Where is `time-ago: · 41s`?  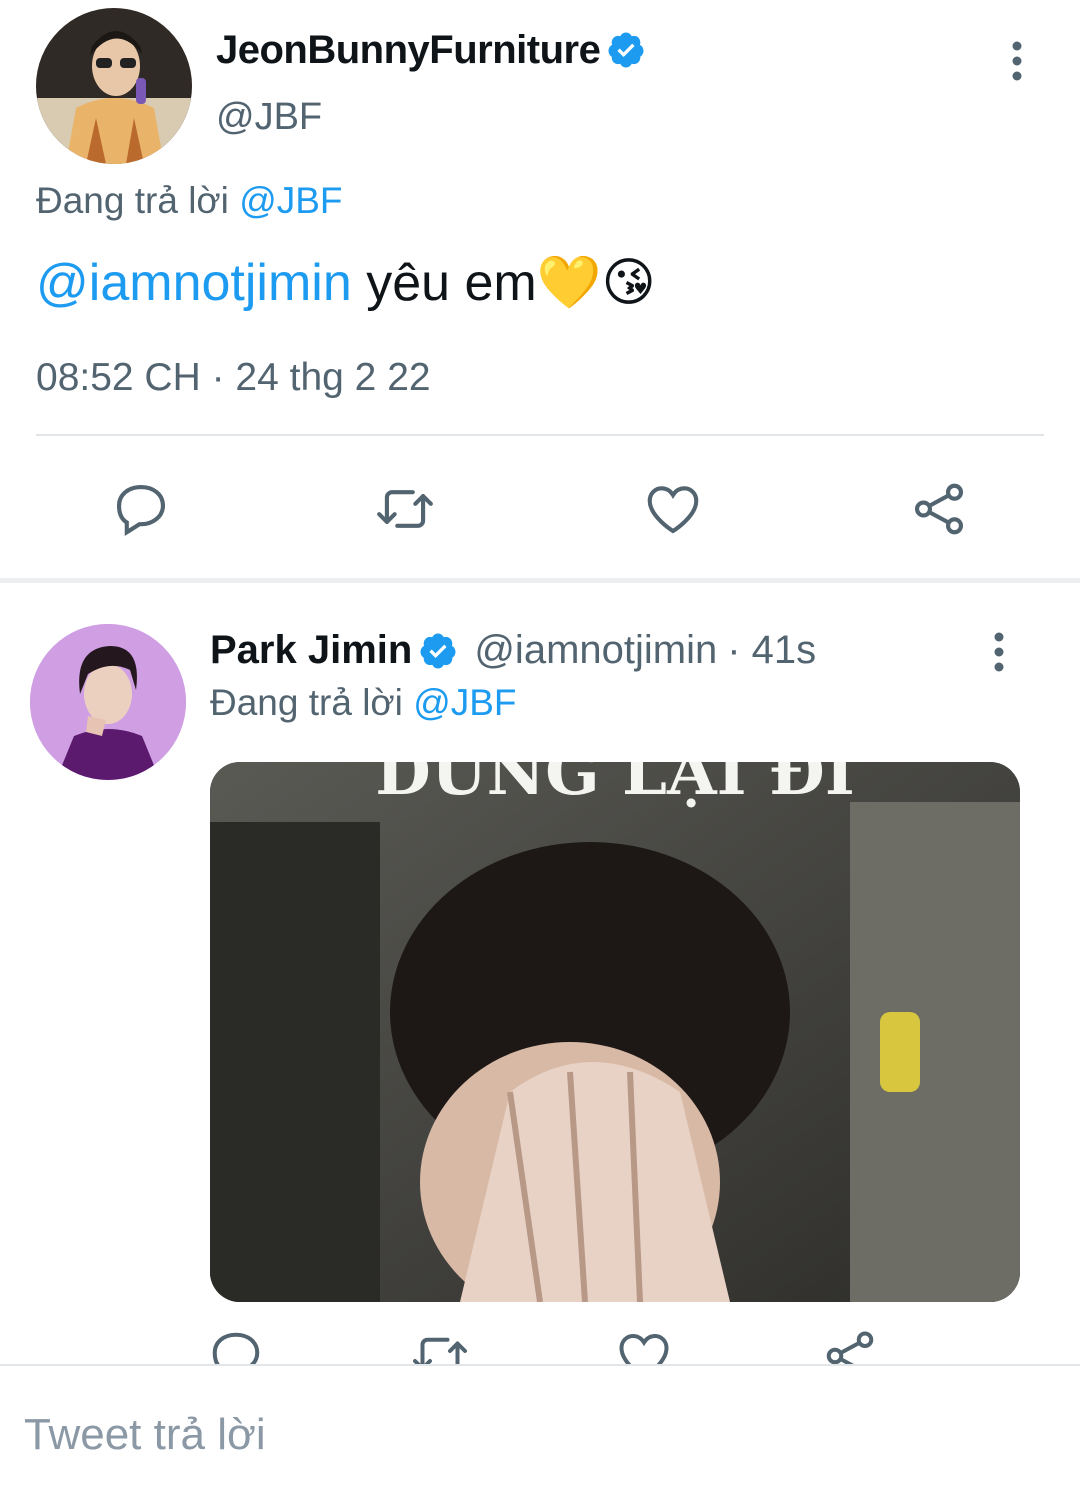 time-ago: · 41s is located at coordinates (772, 650).